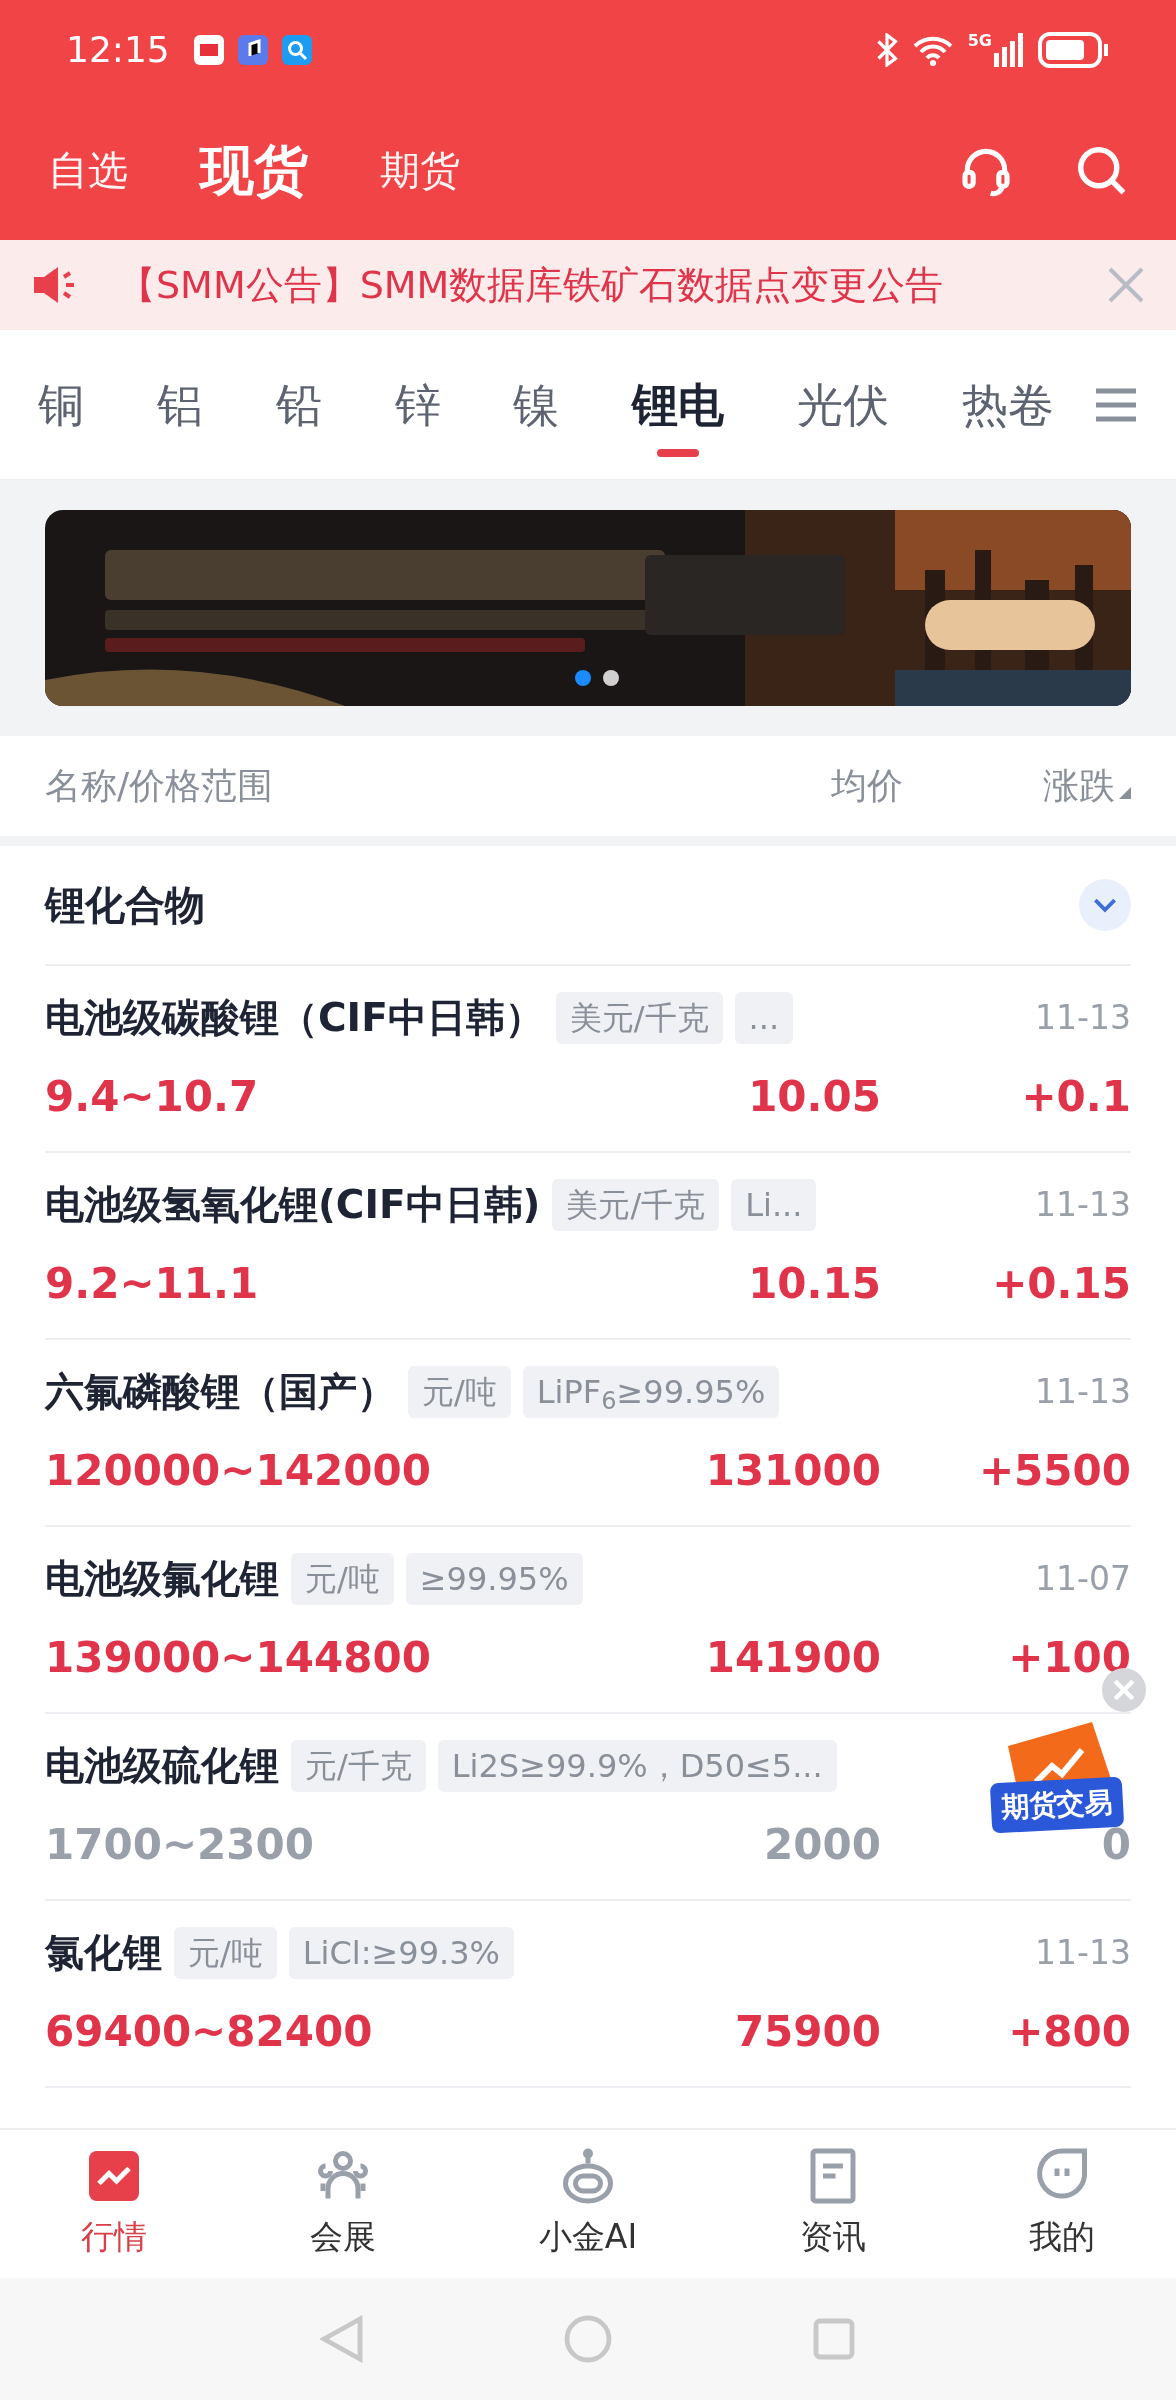  What do you see at coordinates (886, 50) in the screenshot?
I see `bluetooth-icon` at bounding box center [886, 50].